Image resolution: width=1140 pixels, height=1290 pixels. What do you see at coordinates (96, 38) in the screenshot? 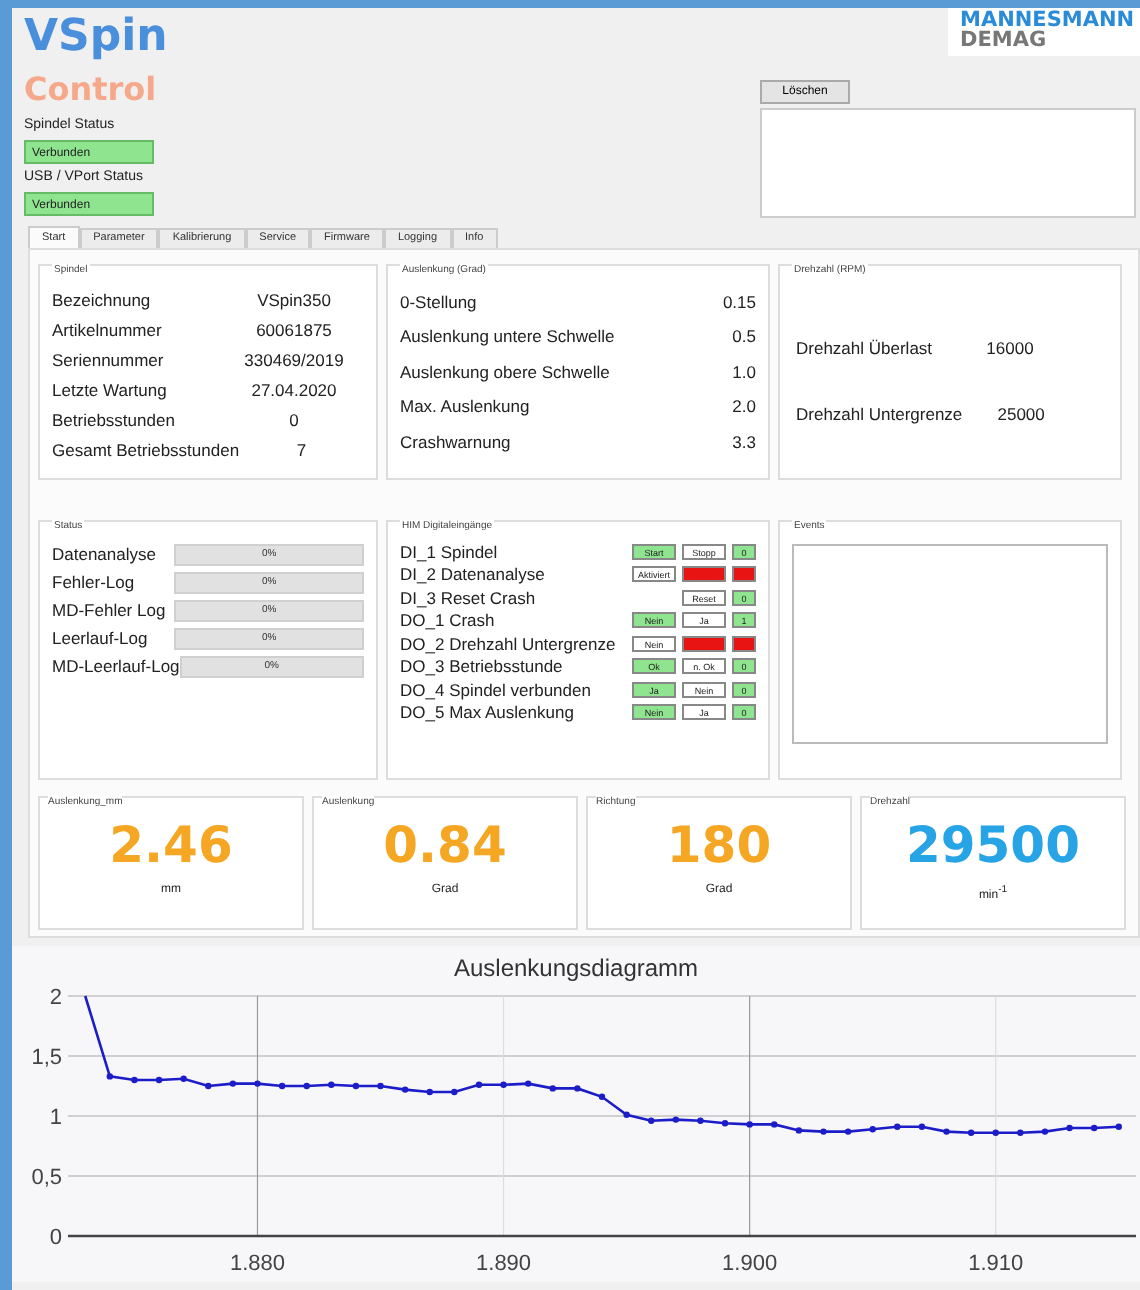
I see `app-title: VSpin` at bounding box center [96, 38].